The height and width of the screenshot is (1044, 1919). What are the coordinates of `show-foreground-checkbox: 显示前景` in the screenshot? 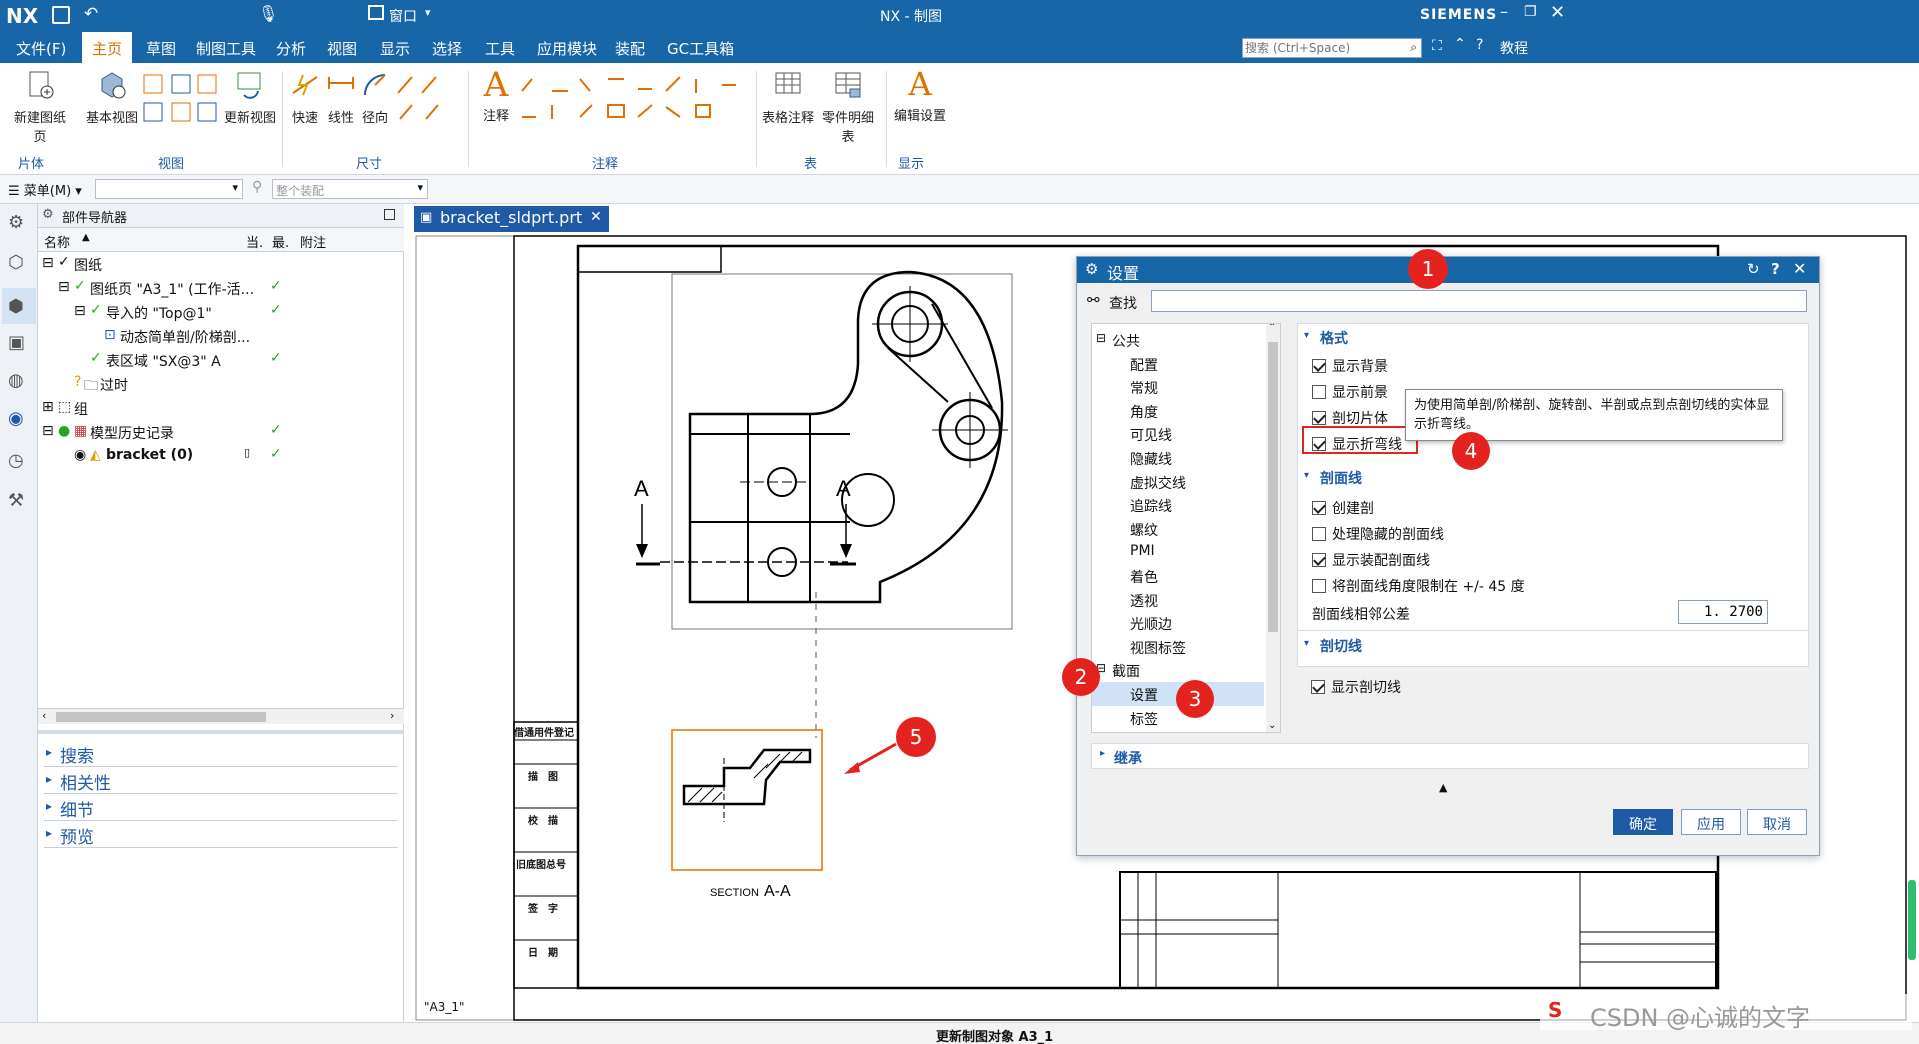 It's located at (1350, 392).